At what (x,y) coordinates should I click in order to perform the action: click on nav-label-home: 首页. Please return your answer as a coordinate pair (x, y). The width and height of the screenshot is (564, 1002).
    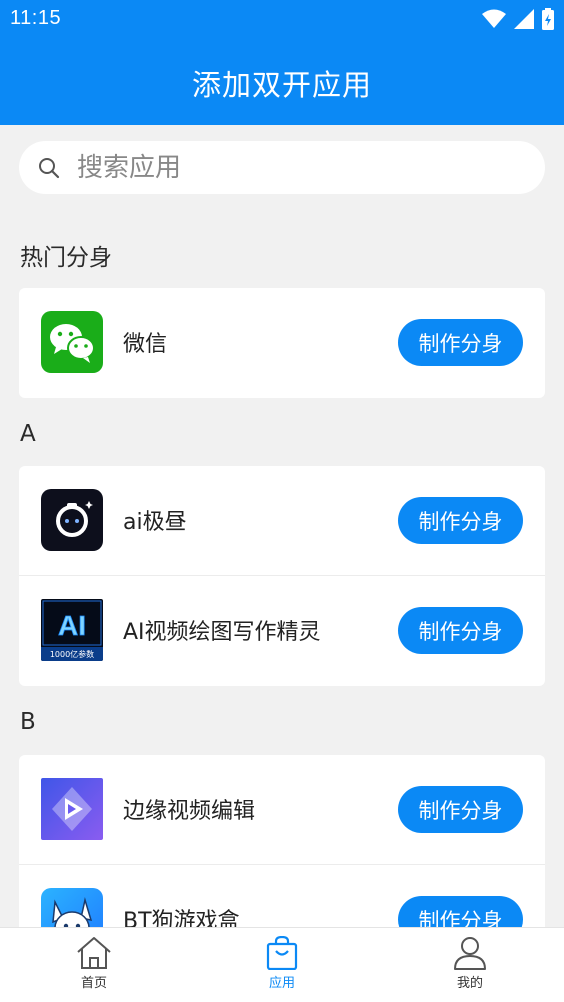
    Looking at the image, I should click on (93, 983).